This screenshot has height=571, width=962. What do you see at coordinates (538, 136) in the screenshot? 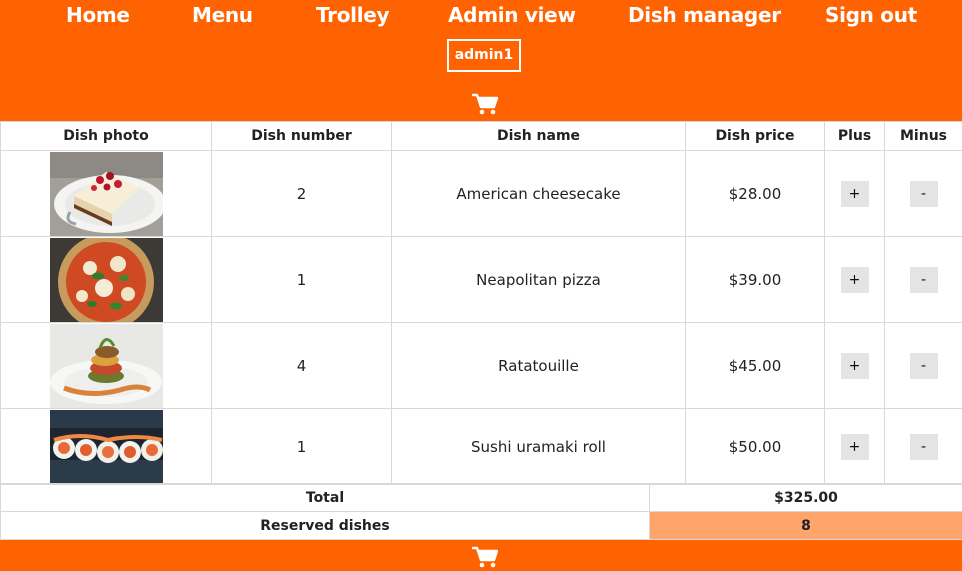
I see `column-header-name: Dish name` at bounding box center [538, 136].